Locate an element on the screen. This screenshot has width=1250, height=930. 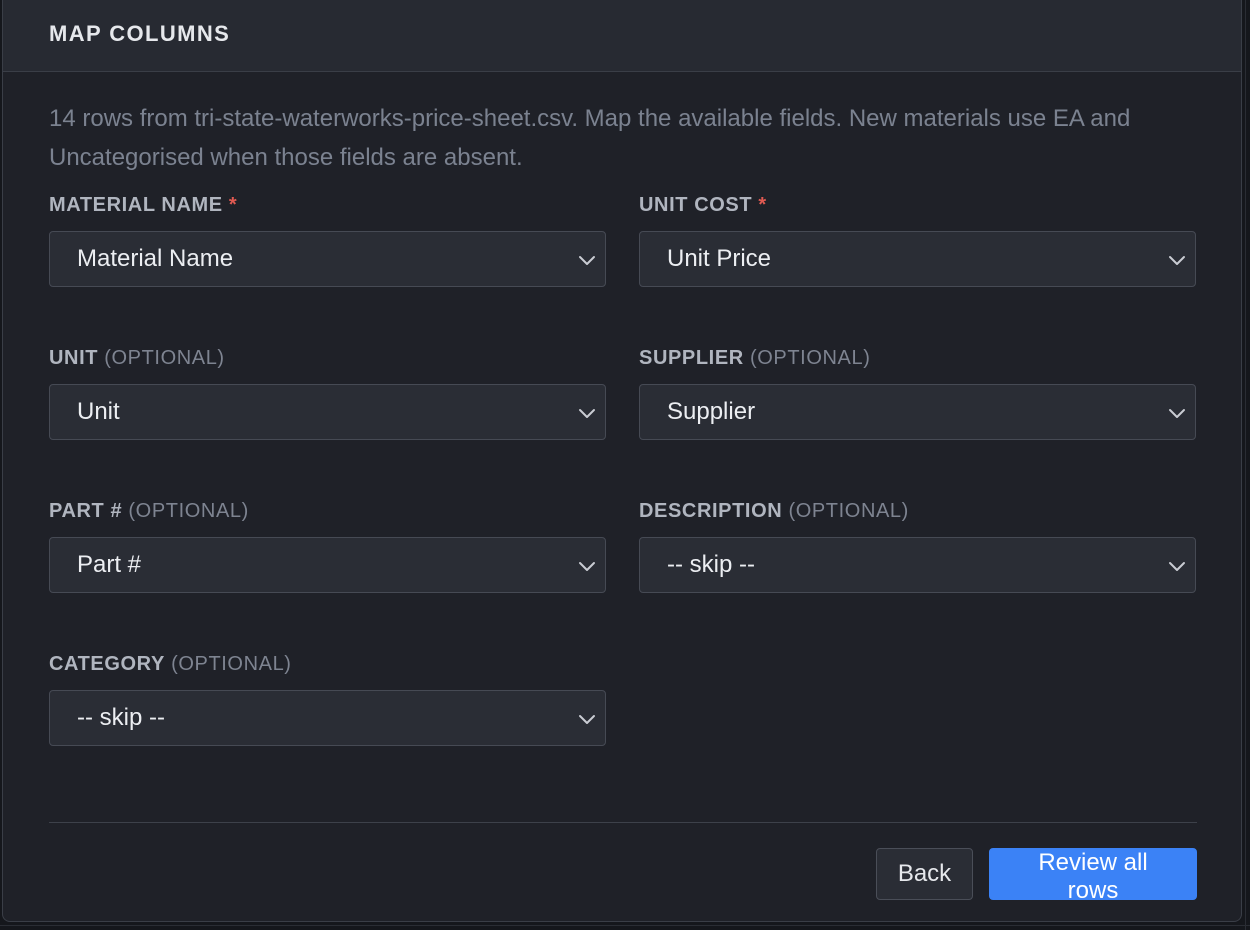
description-select: -- skip -- is located at coordinates (917, 565).